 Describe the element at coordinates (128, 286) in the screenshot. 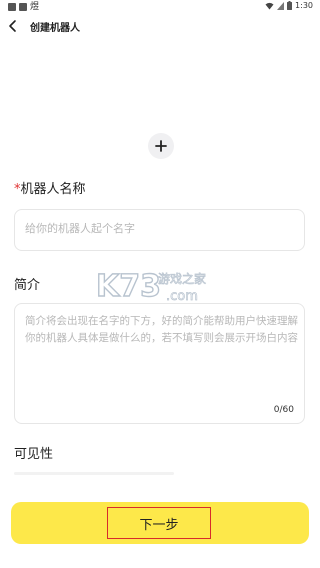

I see `watermark-k73: K73` at that location.